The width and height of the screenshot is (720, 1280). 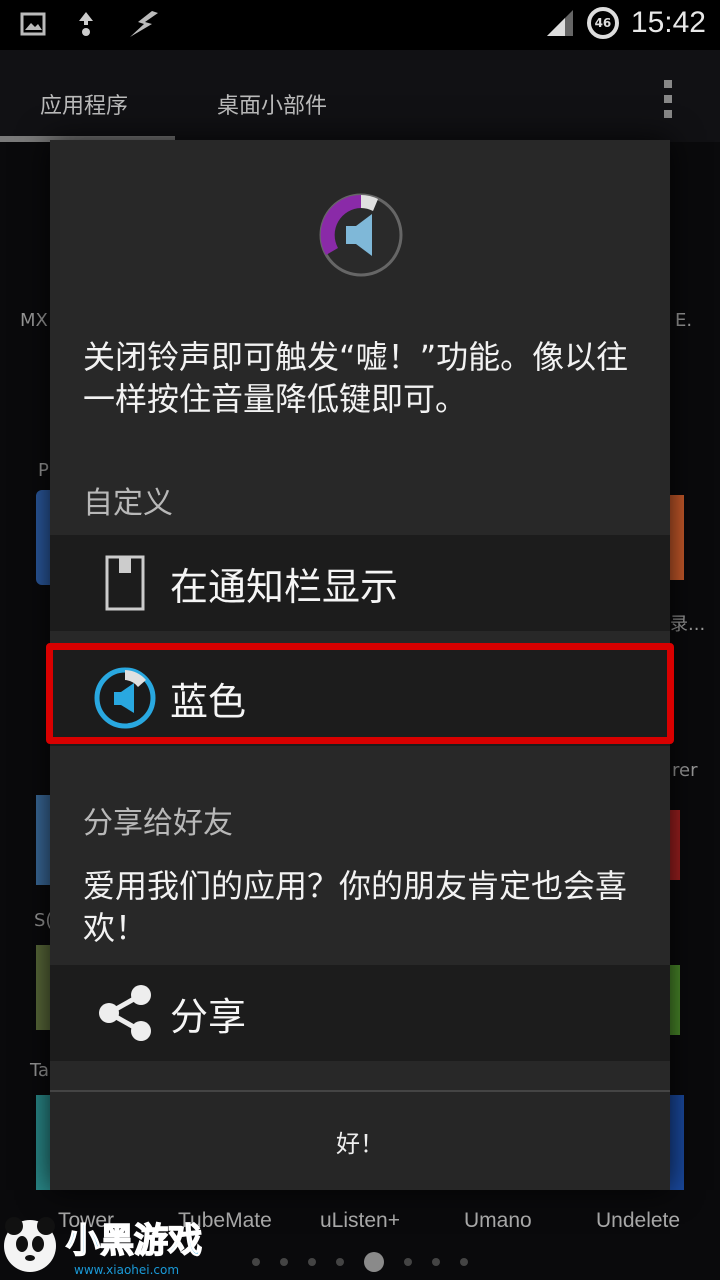 I want to click on watermark-logo: 小黑游戏 www.xiaohei.com, so click(x=103, y=1247).